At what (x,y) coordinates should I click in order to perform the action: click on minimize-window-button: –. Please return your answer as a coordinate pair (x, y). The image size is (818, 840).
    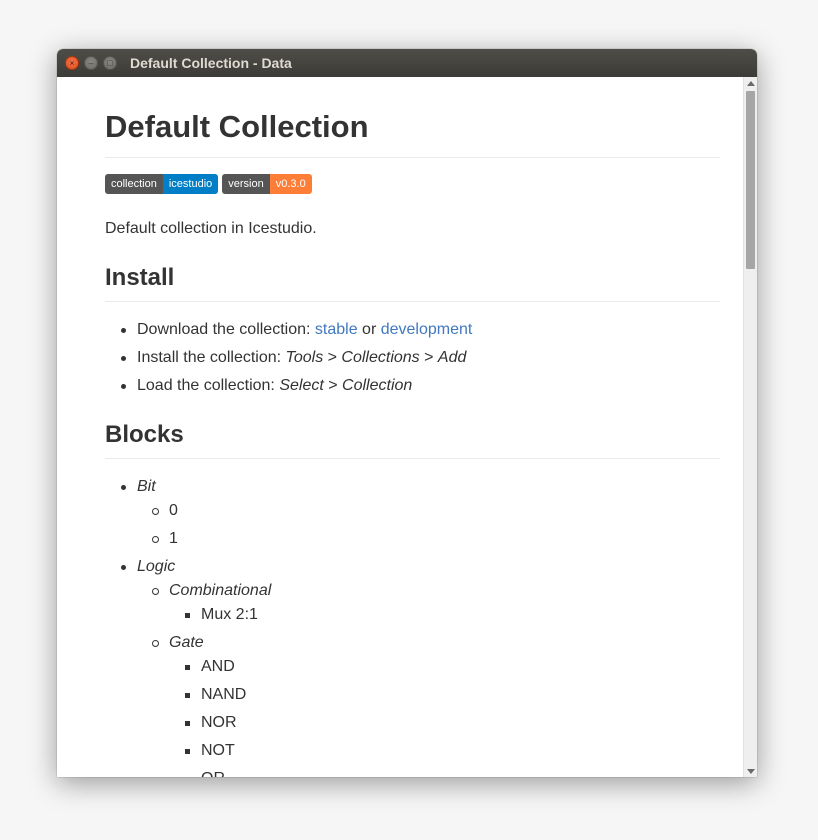
    Looking at the image, I should click on (91, 63).